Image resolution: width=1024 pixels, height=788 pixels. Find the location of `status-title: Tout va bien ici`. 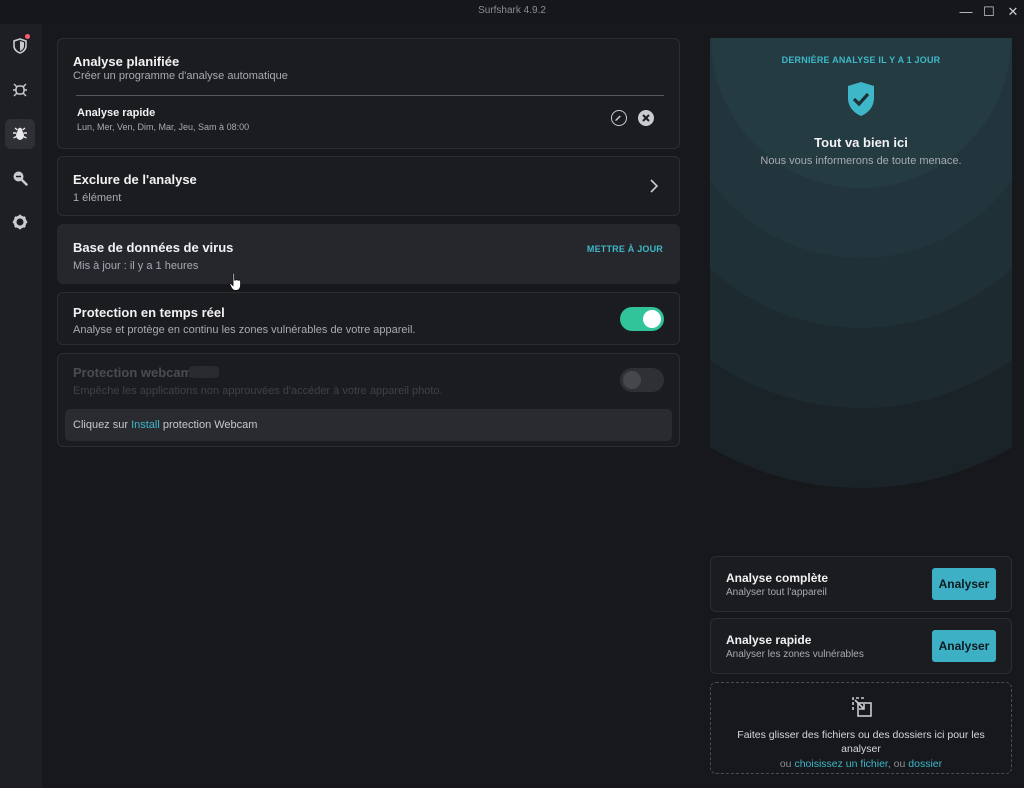

status-title: Tout va bien ici is located at coordinates (861, 142).